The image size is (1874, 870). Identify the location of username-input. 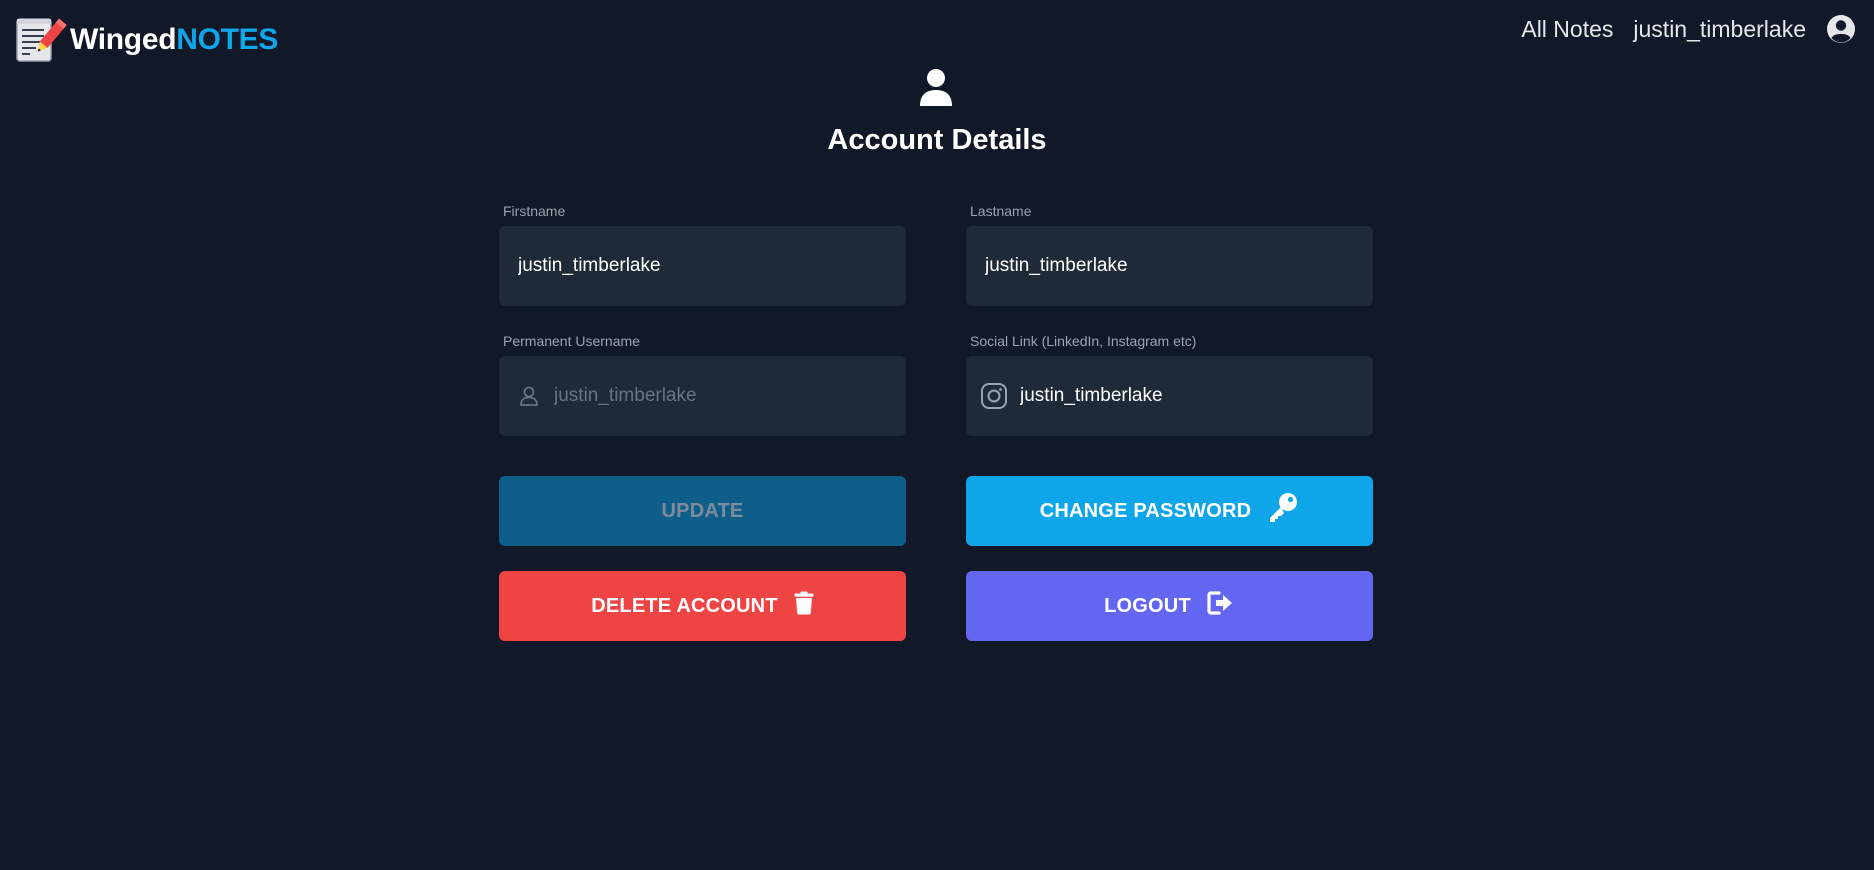
(730, 396).